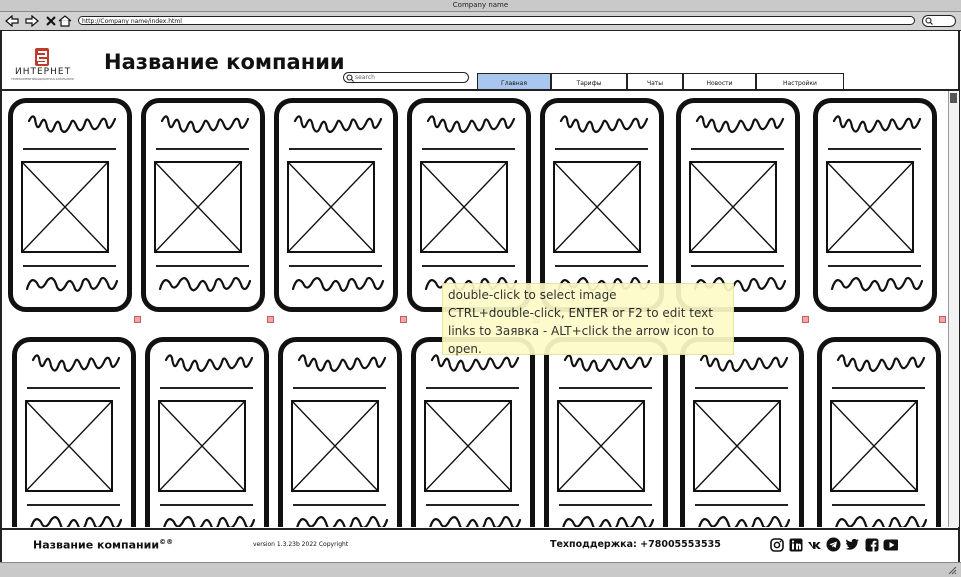  What do you see at coordinates (224, 62) in the screenshot?
I see `page-title: Название компании` at bounding box center [224, 62].